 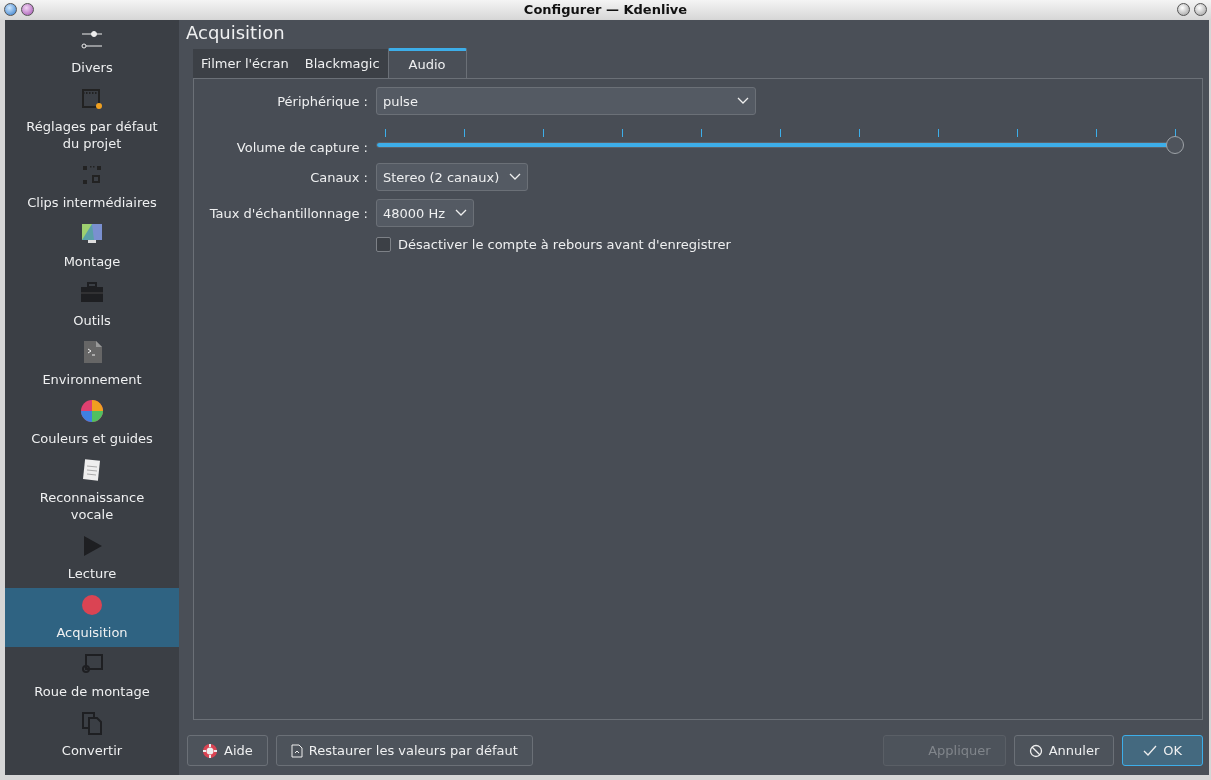 I want to click on checkbox, so click(x=383, y=244).